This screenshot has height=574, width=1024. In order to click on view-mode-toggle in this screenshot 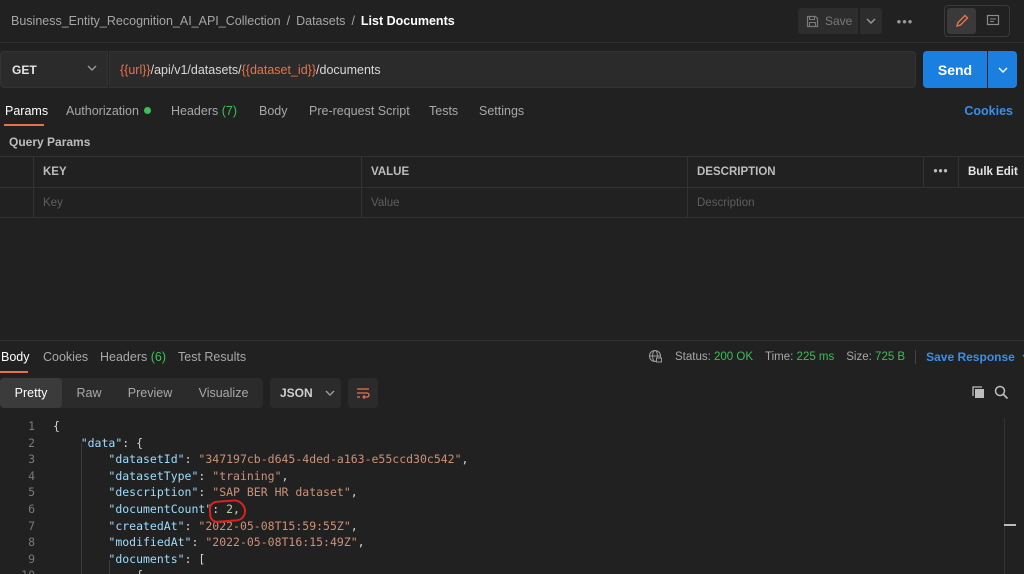, I will do `click(977, 21)`.